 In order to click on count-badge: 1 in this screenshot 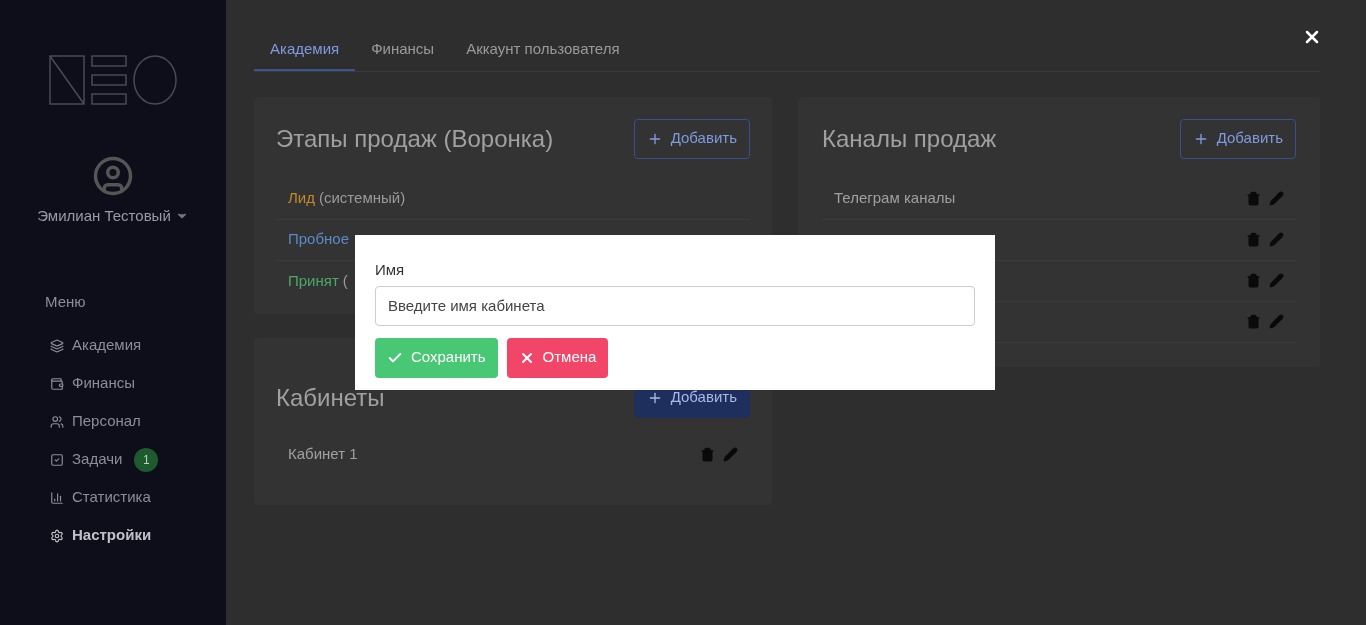, I will do `click(146, 459)`.